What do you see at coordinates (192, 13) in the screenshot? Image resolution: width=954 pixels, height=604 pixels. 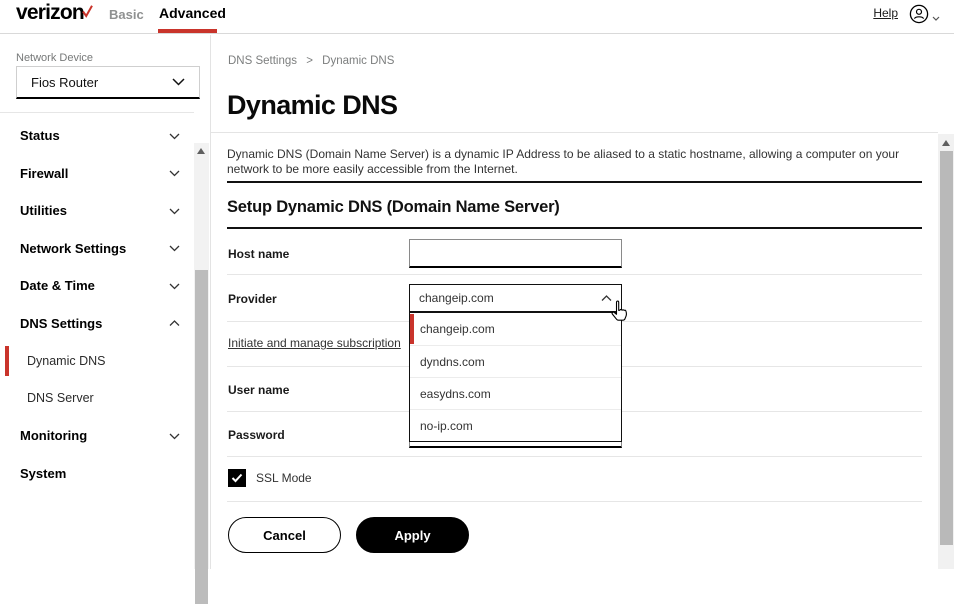 I see `tab-advanced: Advanced` at bounding box center [192, 13].